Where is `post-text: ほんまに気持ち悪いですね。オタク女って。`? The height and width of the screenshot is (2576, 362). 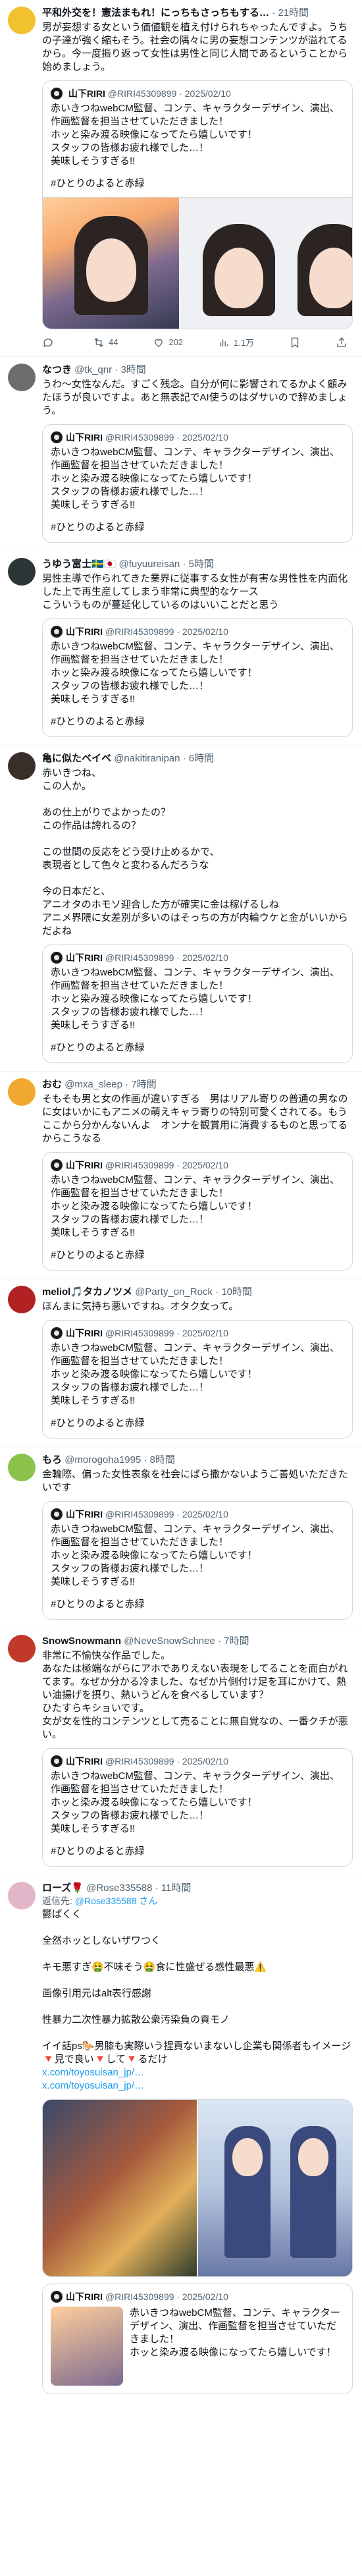 post-text: ほんまに気持ち悪いですね。オタク女って。 is located at coordinates (140, 1306).